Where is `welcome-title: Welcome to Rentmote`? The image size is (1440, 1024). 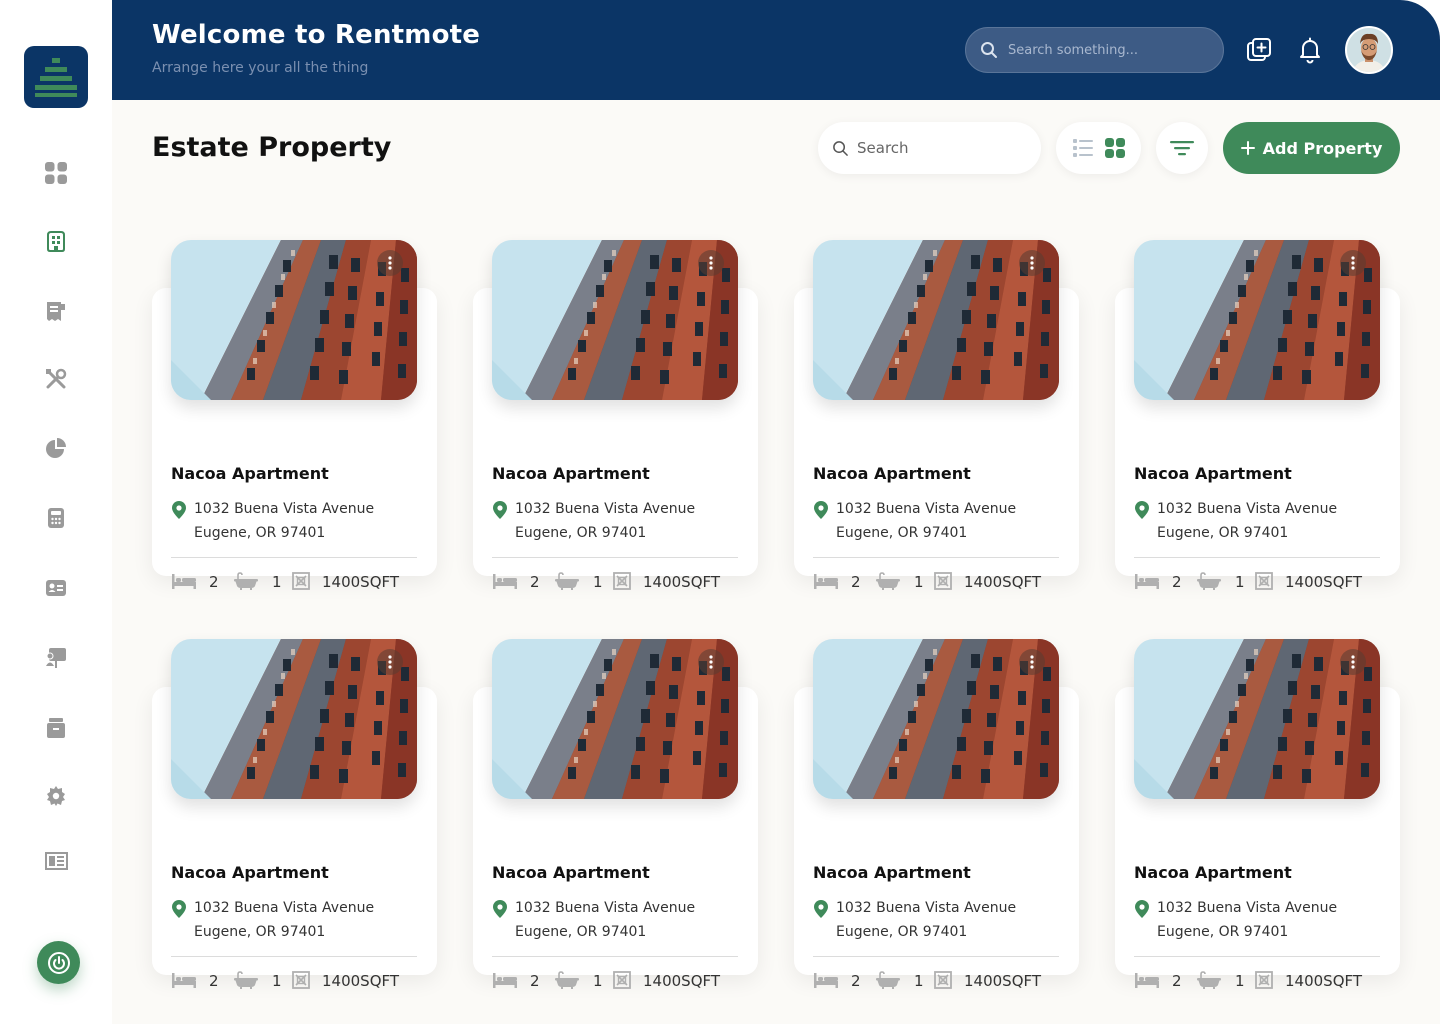 welcome-title: Welcome to Rentmote is located at coordinates (316, 35).